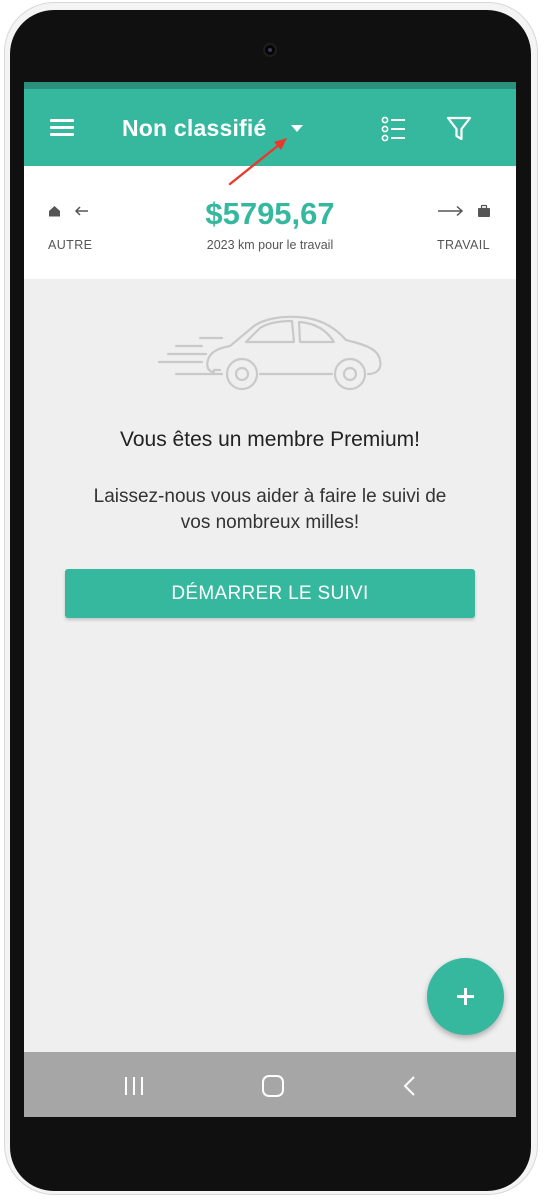 The height and width of the screenshot is (1199, 544). Describe the element at coordinates (273, 1086) in the screenshot. I see `home-icon` at that location.